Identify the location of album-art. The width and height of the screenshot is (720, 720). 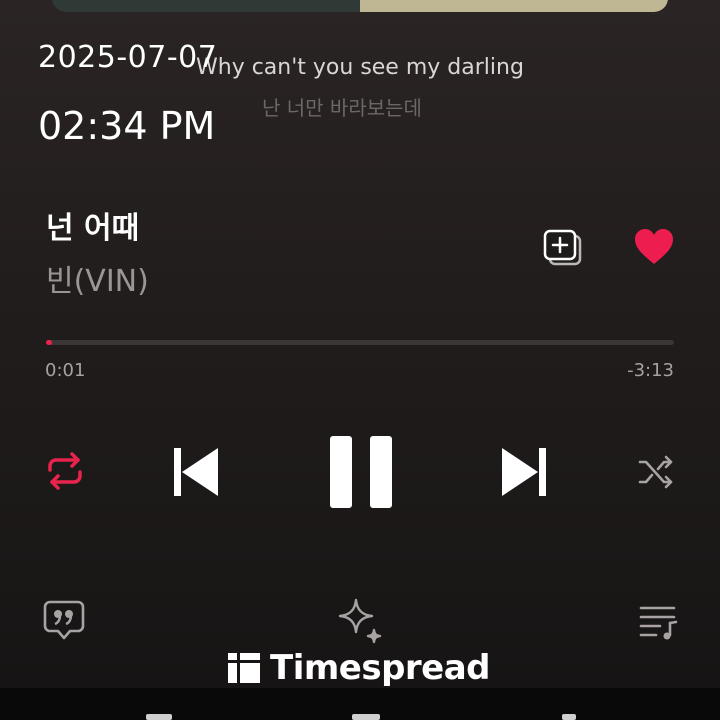
(360, 6).